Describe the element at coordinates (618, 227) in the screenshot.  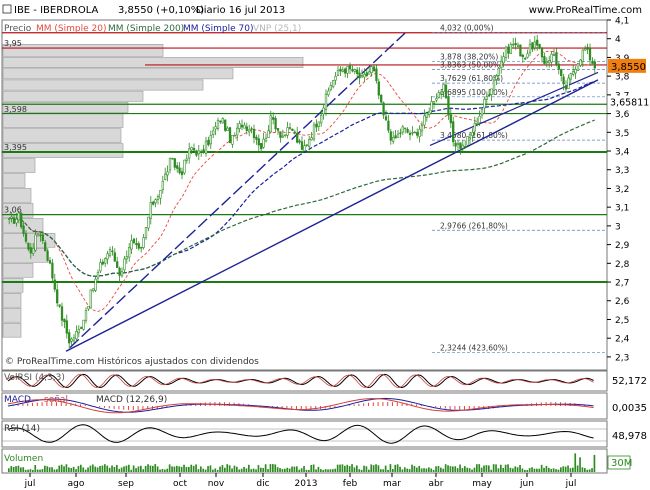
I see `y-tick-label: 3` at that location.